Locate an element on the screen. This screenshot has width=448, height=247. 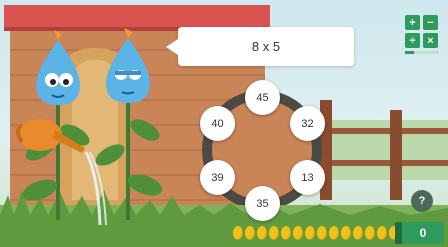
help-button: ? is located at coordinates (422, 201).